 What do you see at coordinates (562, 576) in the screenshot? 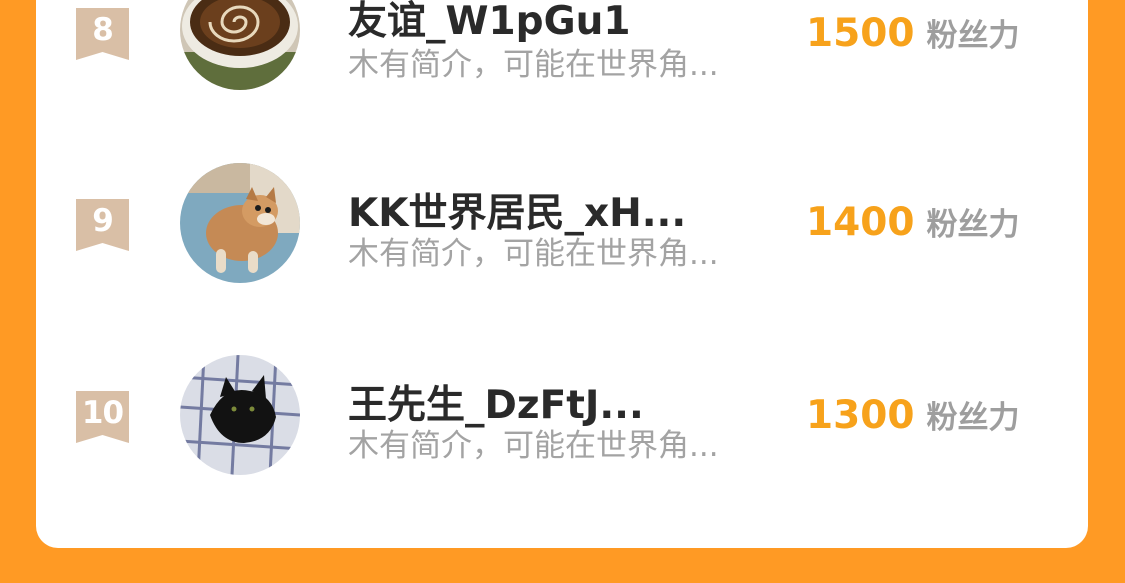
I see `page-background-strip` at bounding box center [562, 576].